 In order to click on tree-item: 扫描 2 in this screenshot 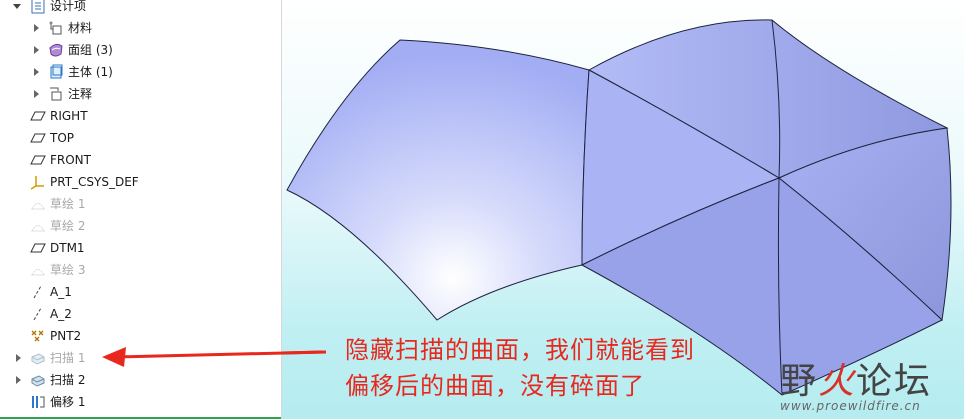, I will do `click(140, 380)`.